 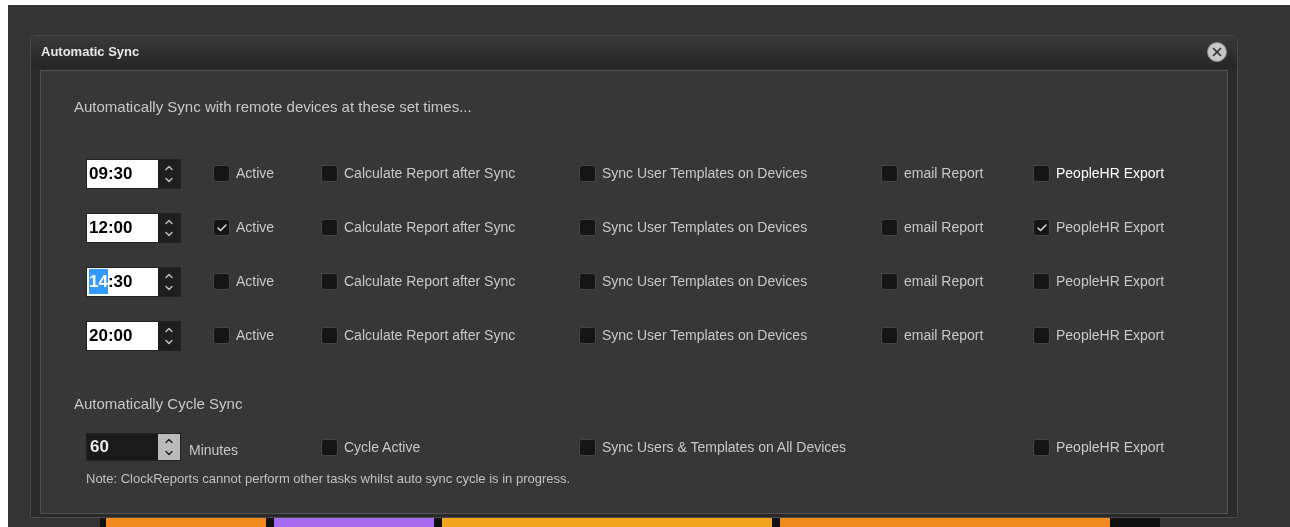 What do you see at coordinates (382, 447) in the screenshot?
I see `checkbox-label: Cycle Active` at bounding box center [382, 447].